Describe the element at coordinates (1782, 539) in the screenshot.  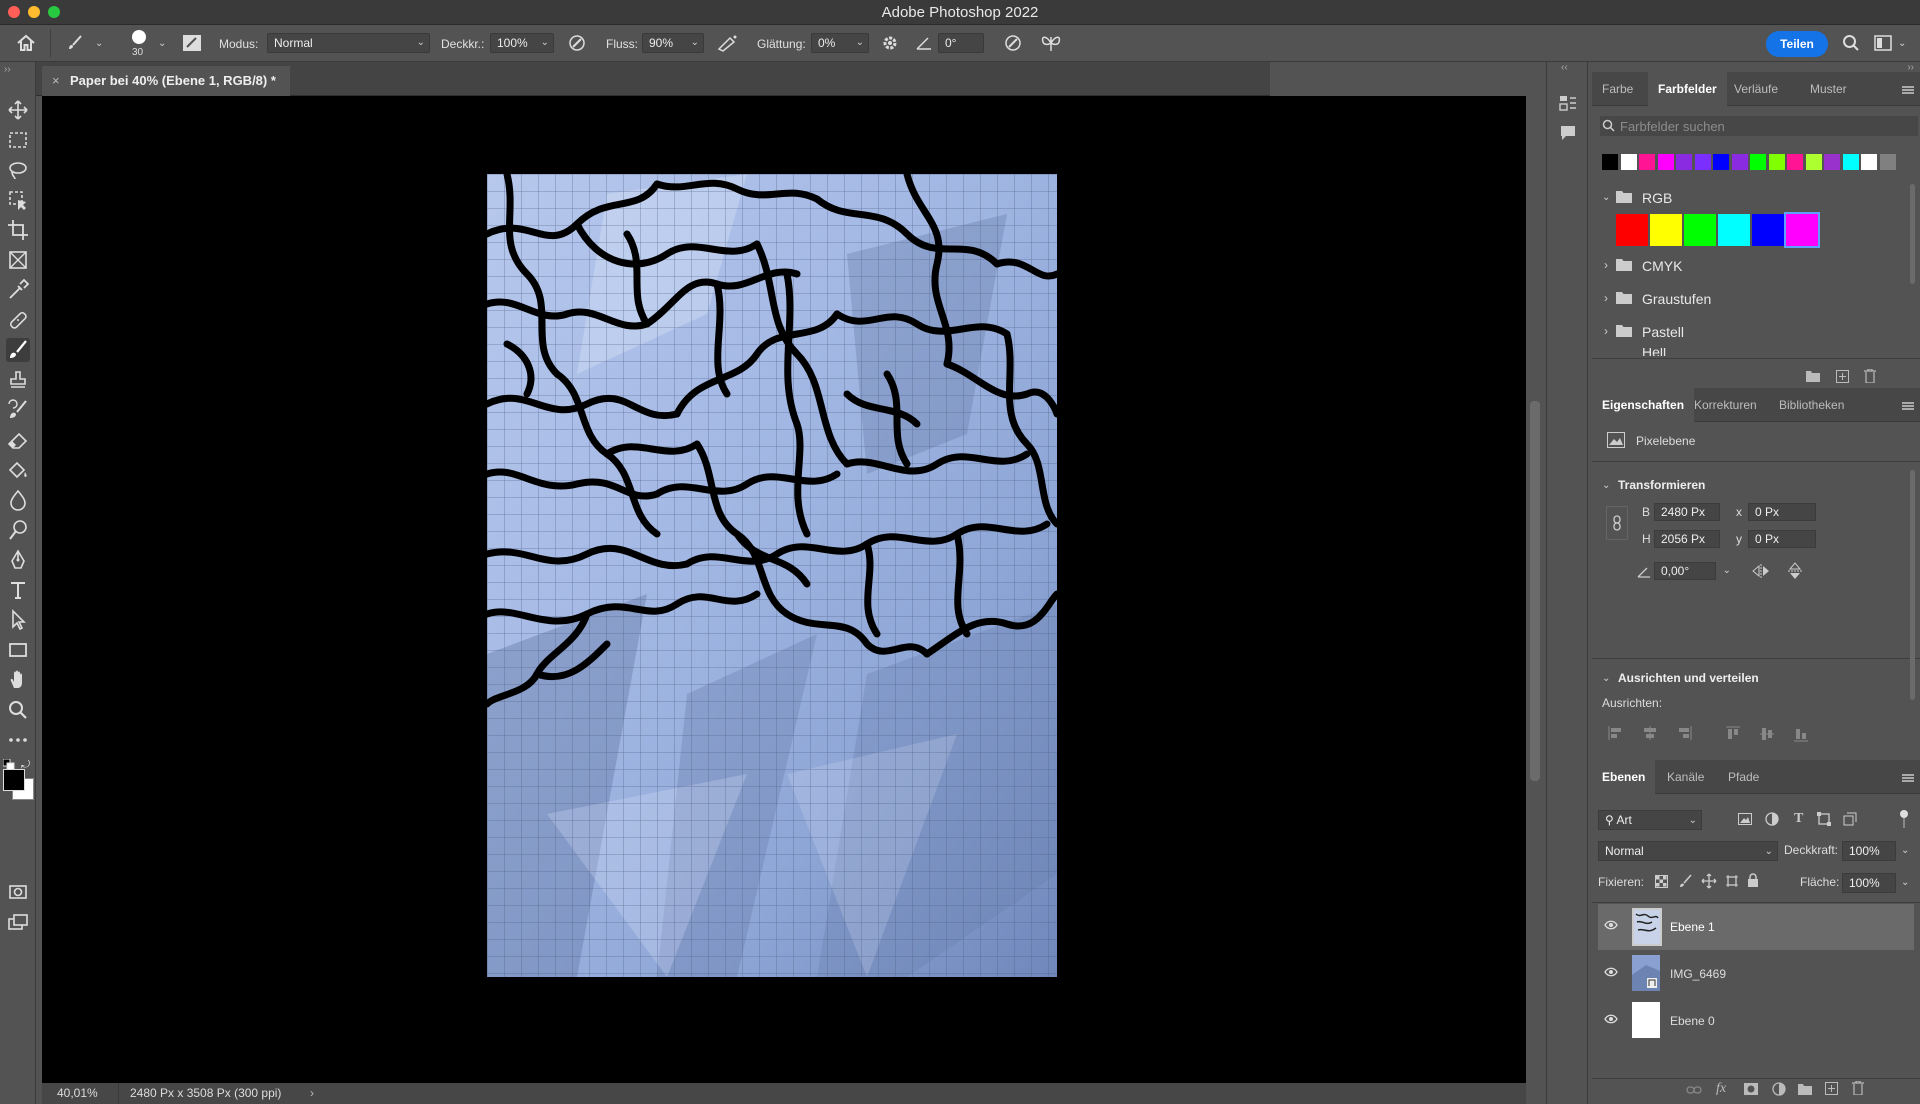
I see `y-field: 0 Px` at that location.